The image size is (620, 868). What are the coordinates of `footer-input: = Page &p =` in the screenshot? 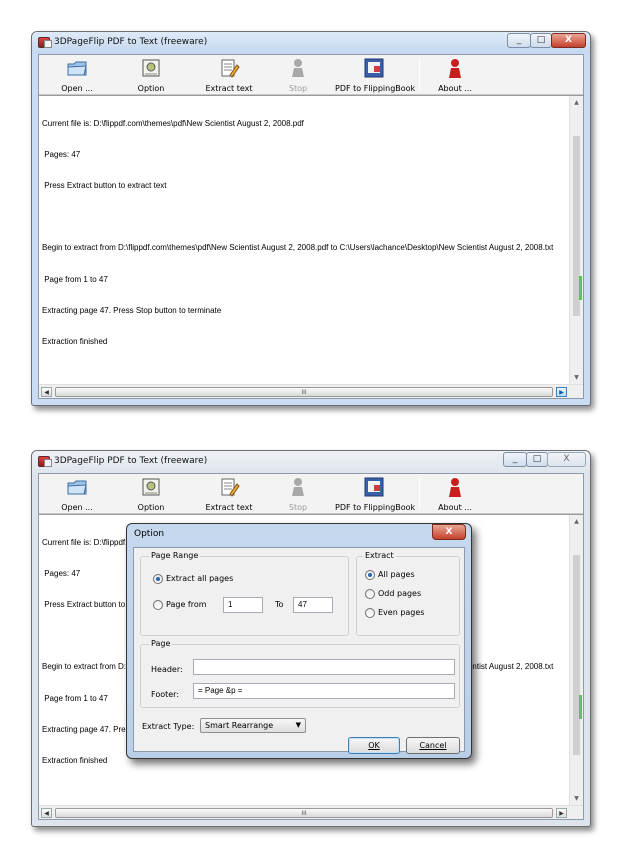 It's located at (324, 691).